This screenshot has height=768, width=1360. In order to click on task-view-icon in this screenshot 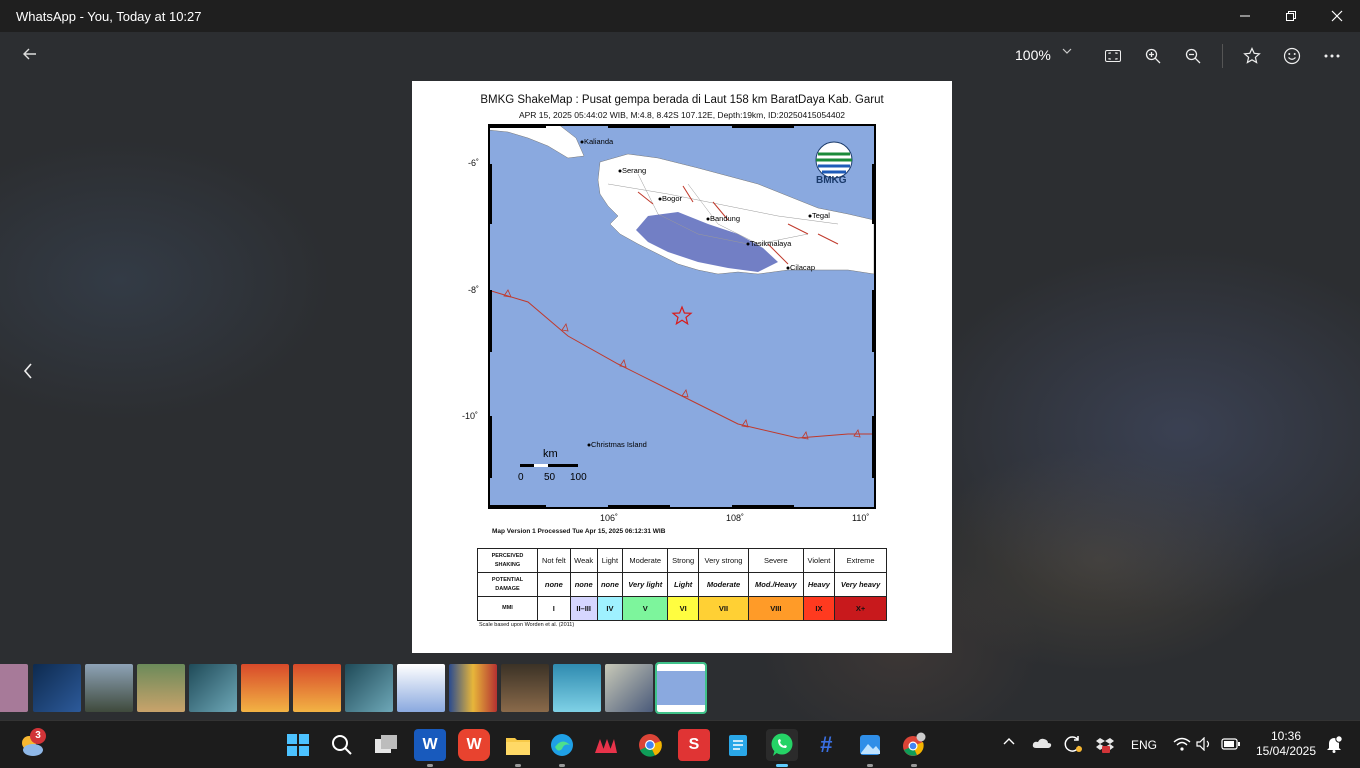, I will do `click(386, 744)`.